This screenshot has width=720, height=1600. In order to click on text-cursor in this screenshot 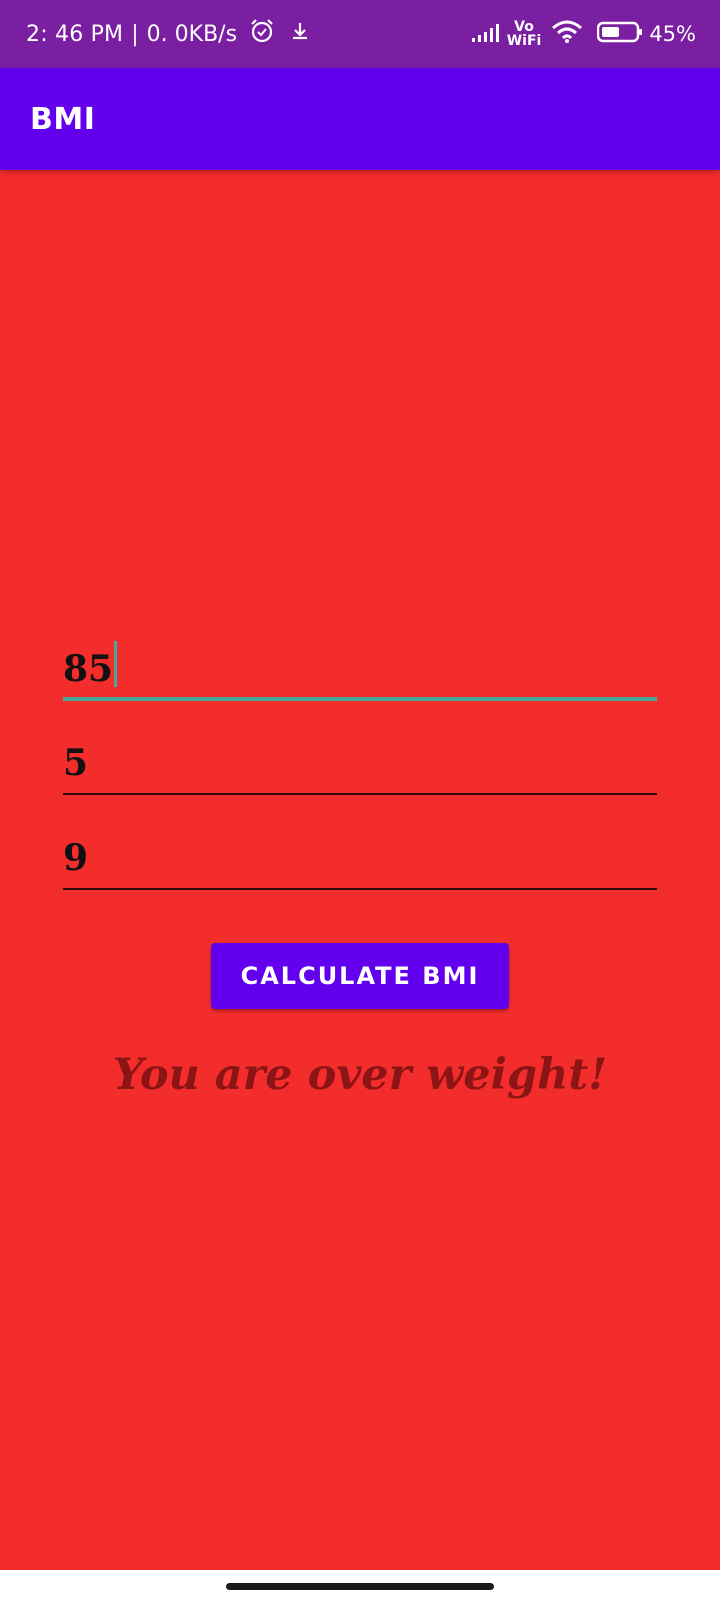, I will do `click(116, 664)`.